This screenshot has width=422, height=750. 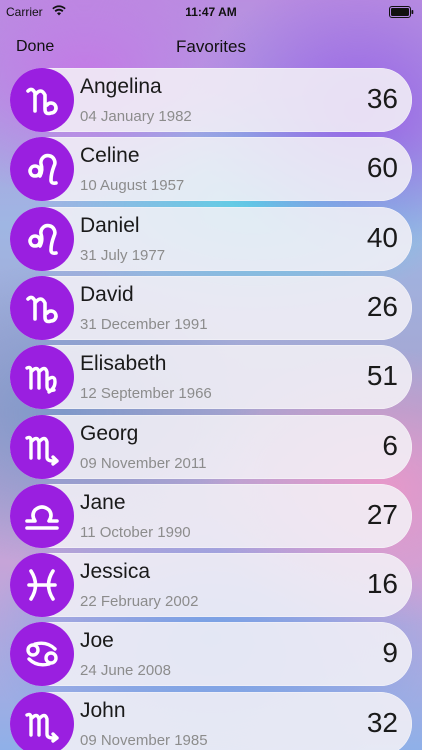 What do you see at coordinates (143, 463) in the screenshot?
I see `birth-date: 09 November 2011` at bounding box center [143, 463].